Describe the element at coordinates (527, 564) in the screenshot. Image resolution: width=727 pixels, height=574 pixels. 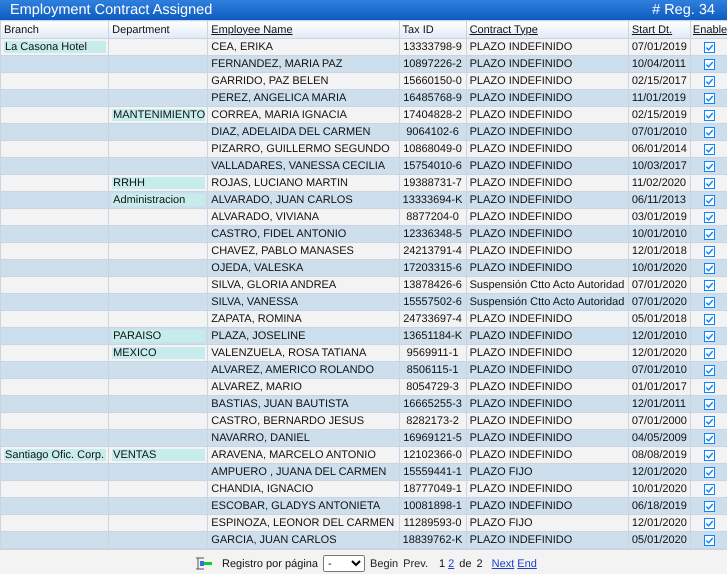
I see `pager-link: End` at that location.